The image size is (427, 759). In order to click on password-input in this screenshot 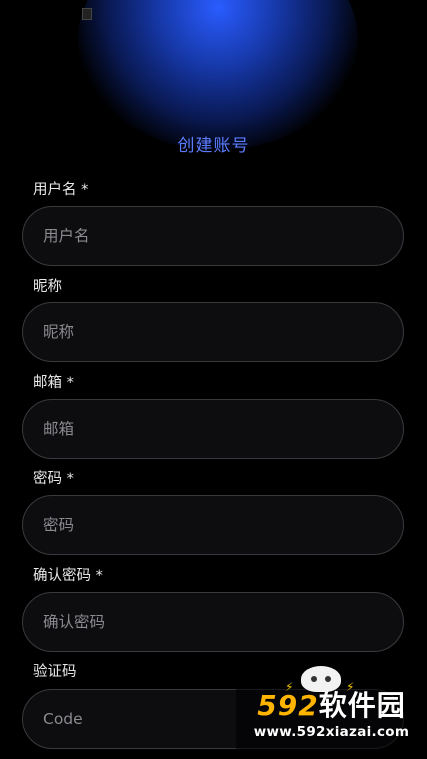, I will do `click(213, 525)`.